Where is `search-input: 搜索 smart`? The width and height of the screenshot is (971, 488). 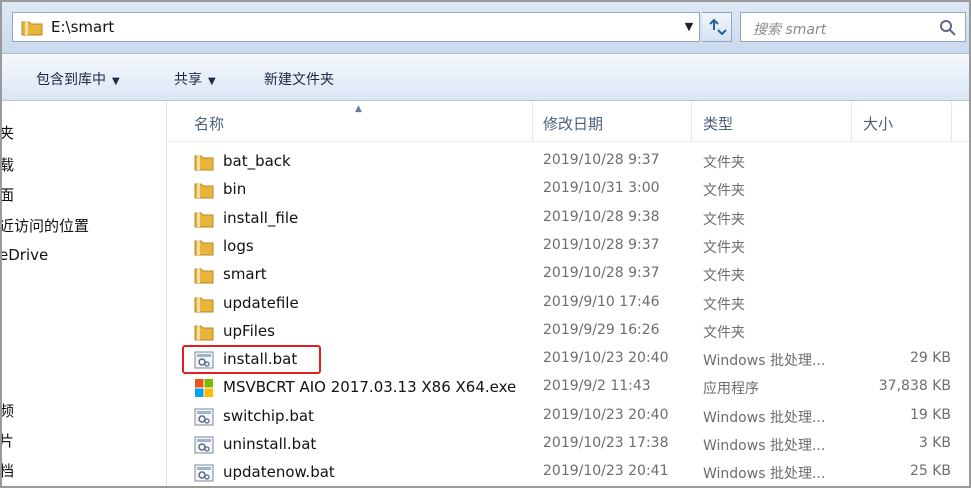 search-input: 搜索 smart is located at coordinates (853, 27).